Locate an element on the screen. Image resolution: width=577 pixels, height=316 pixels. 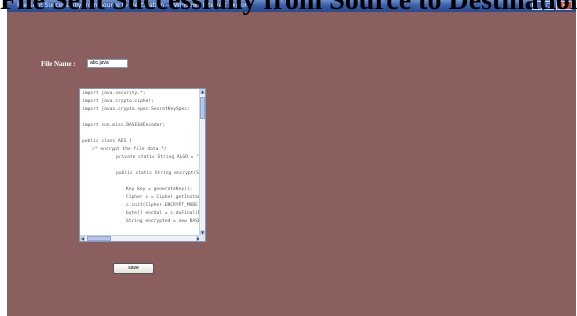
code-line: import sun.misc.BASE64Encoder; is located at coordinates (123, 125).